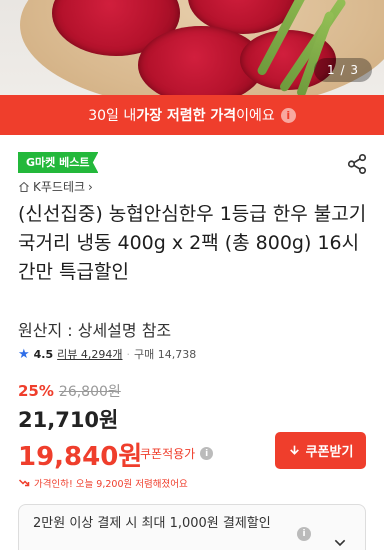 Image resolution: width=384 pixels, height=550 pixels. I want to click on coupon-label-text: 쿠폰적용가, so click(168, 454).